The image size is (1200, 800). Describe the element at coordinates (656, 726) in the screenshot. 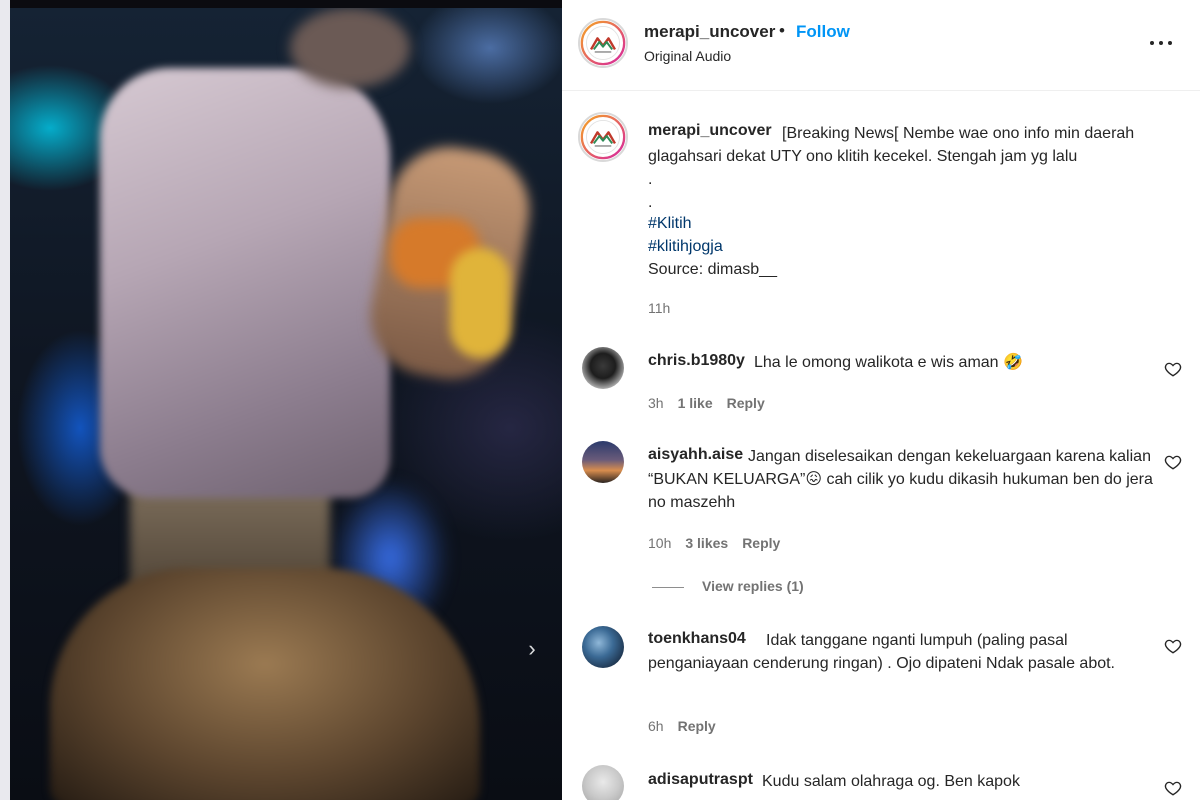

I see `comment-time: 6h` at that location.